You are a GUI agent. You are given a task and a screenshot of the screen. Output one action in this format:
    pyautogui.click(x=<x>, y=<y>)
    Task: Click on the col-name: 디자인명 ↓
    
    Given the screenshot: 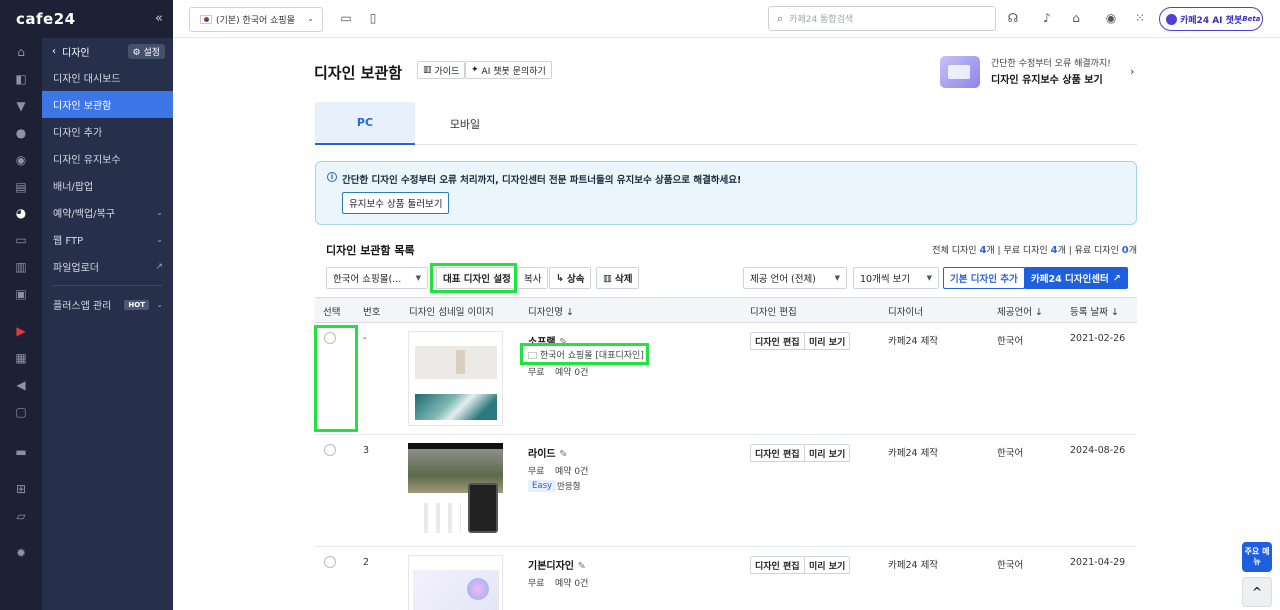 What is the action you would take?
    pyautogui.click(x=551, y=311)
    